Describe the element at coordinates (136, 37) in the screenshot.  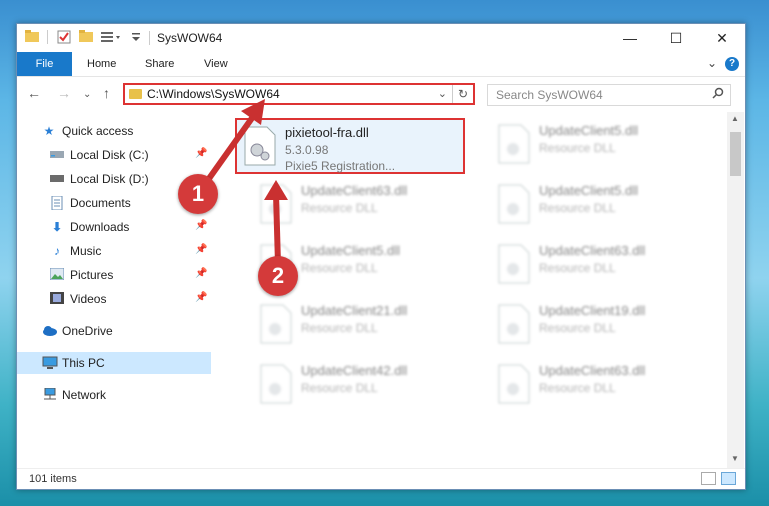
I see `quick-access-dropdown-icon` at that location.